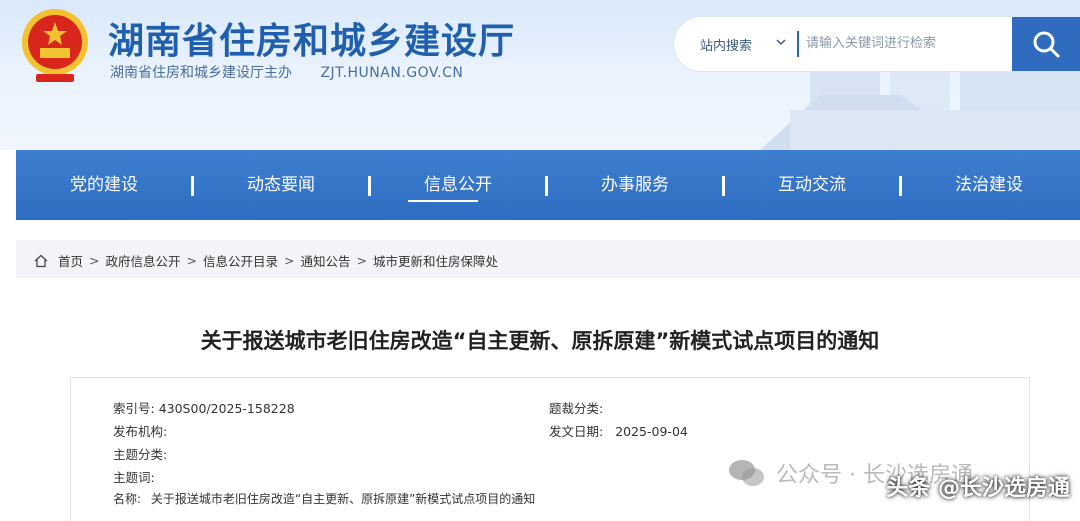 The width and height of the screenshot is (1080, 521). I want to click on toutiao-overlay-text: 头条 @长沙选房通, so click(978, 488).